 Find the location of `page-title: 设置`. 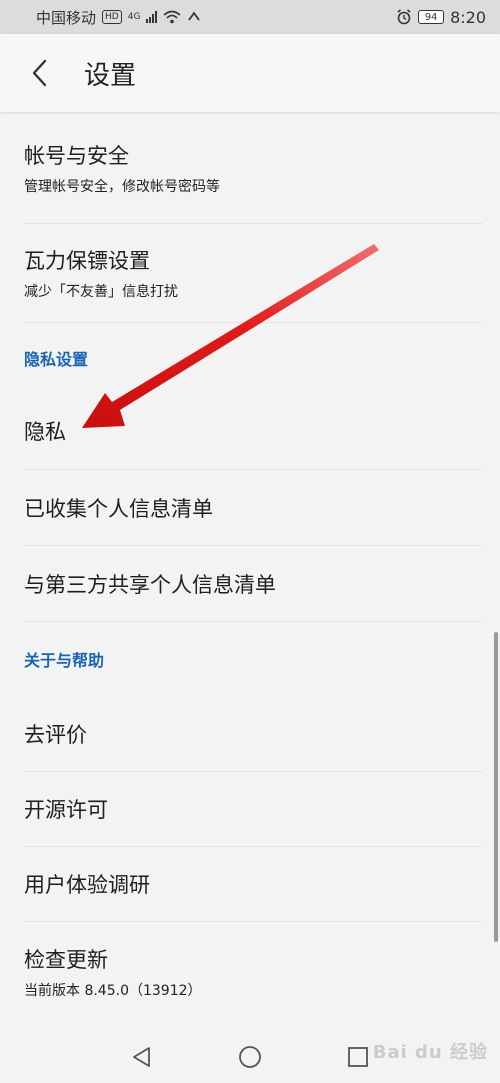

page-title: 设置 is located at coordinates (110, 75).